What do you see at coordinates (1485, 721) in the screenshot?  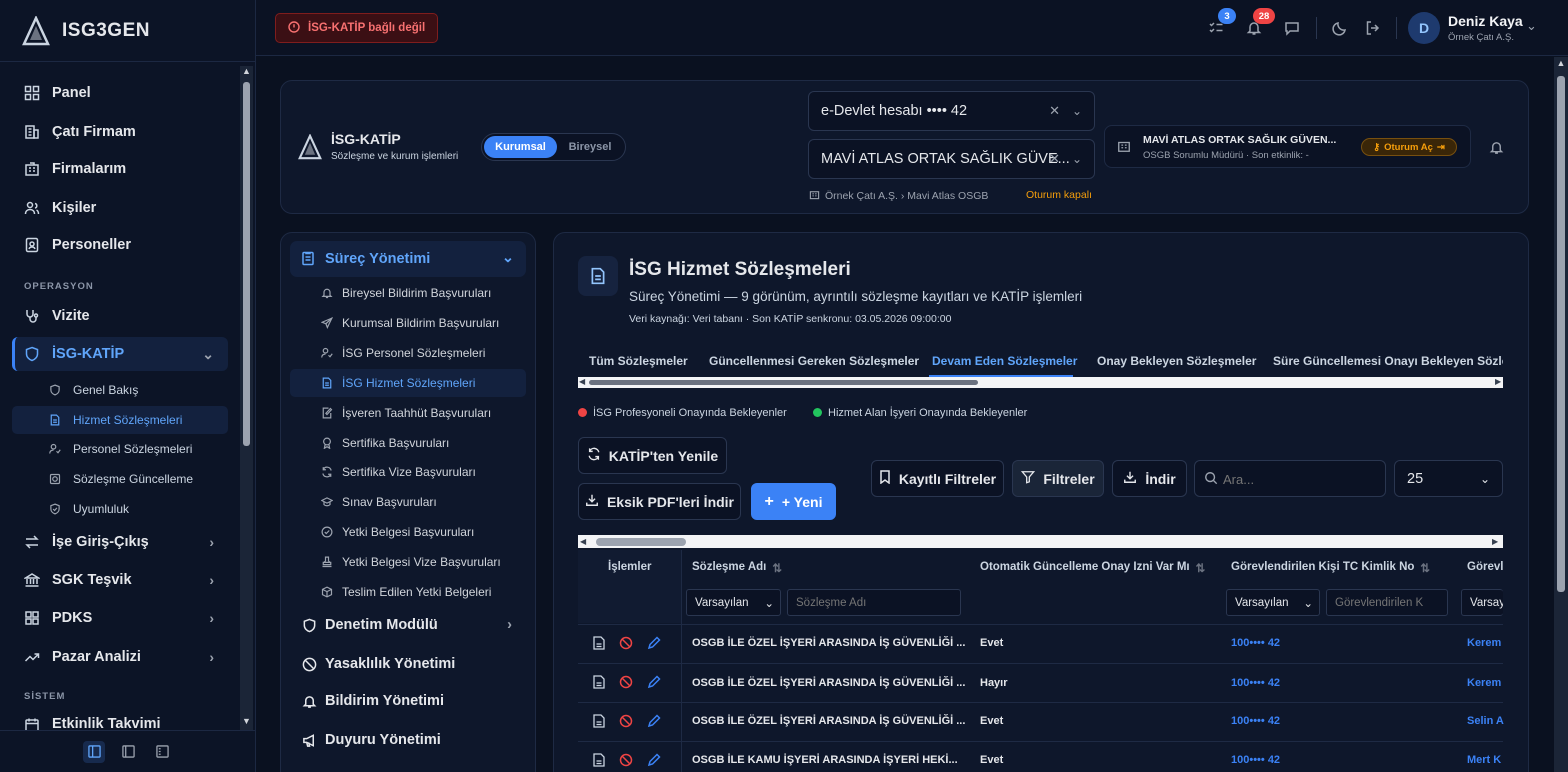 I see `assigned-person: Selin A` at bounding box center [1485, 721].